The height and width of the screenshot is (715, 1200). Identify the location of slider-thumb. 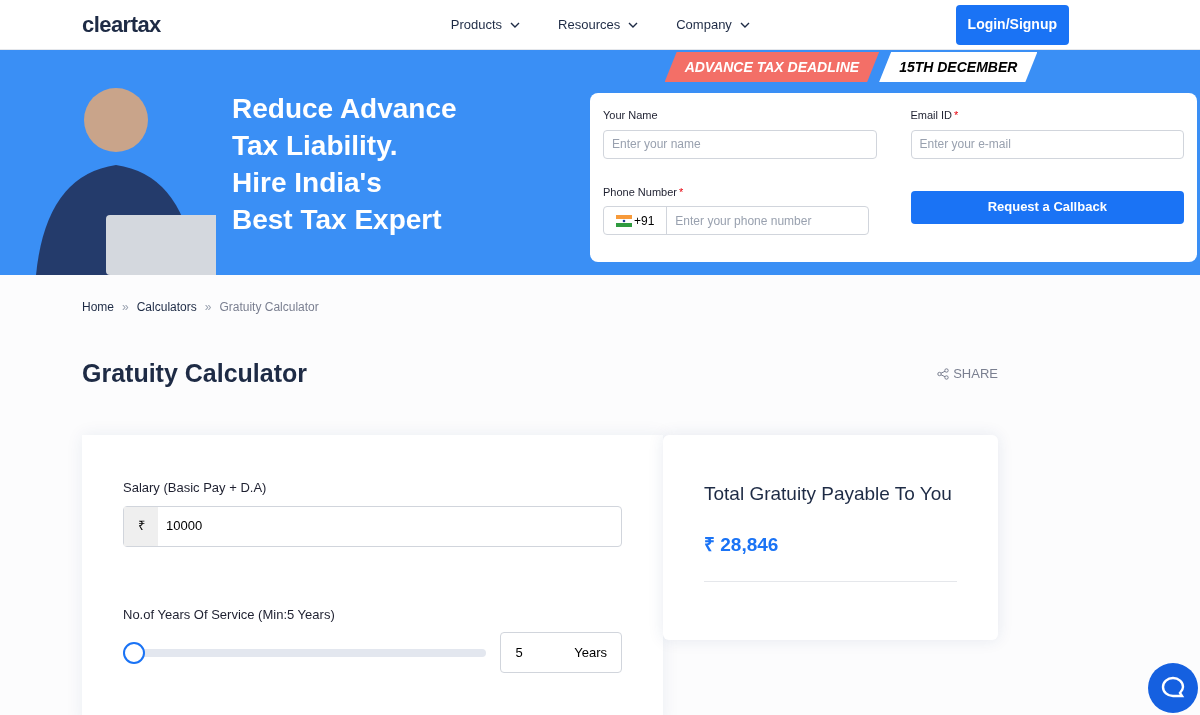
(134, 652).